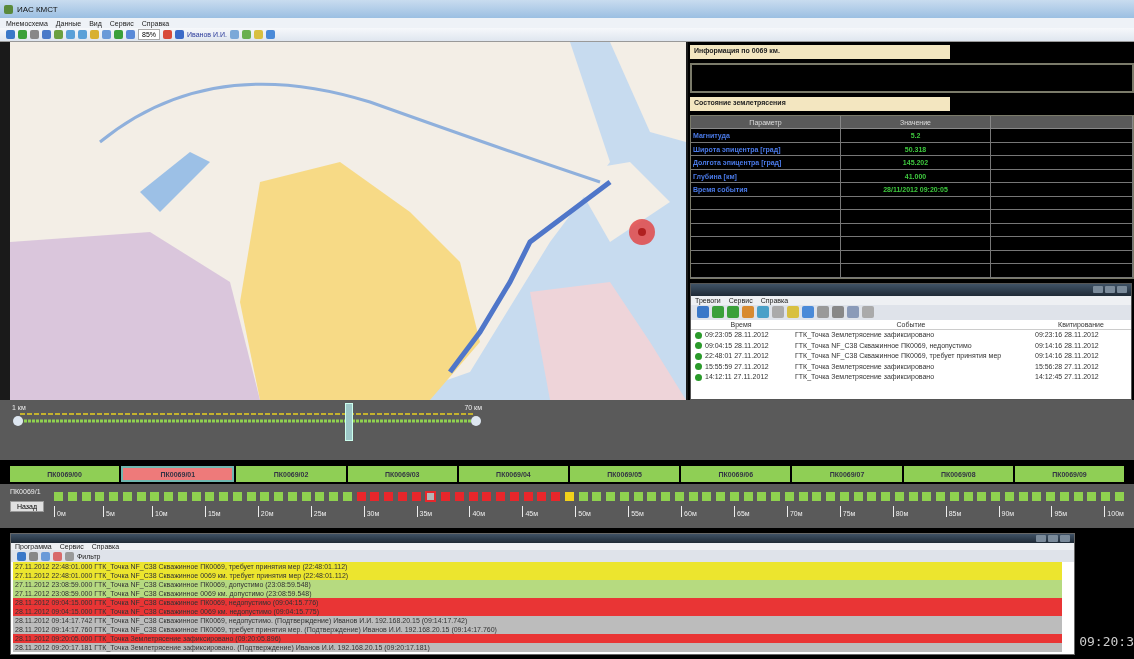  Describe the element at coordinates (8, 9) in the screenshot. I see `app-icon` at that location.